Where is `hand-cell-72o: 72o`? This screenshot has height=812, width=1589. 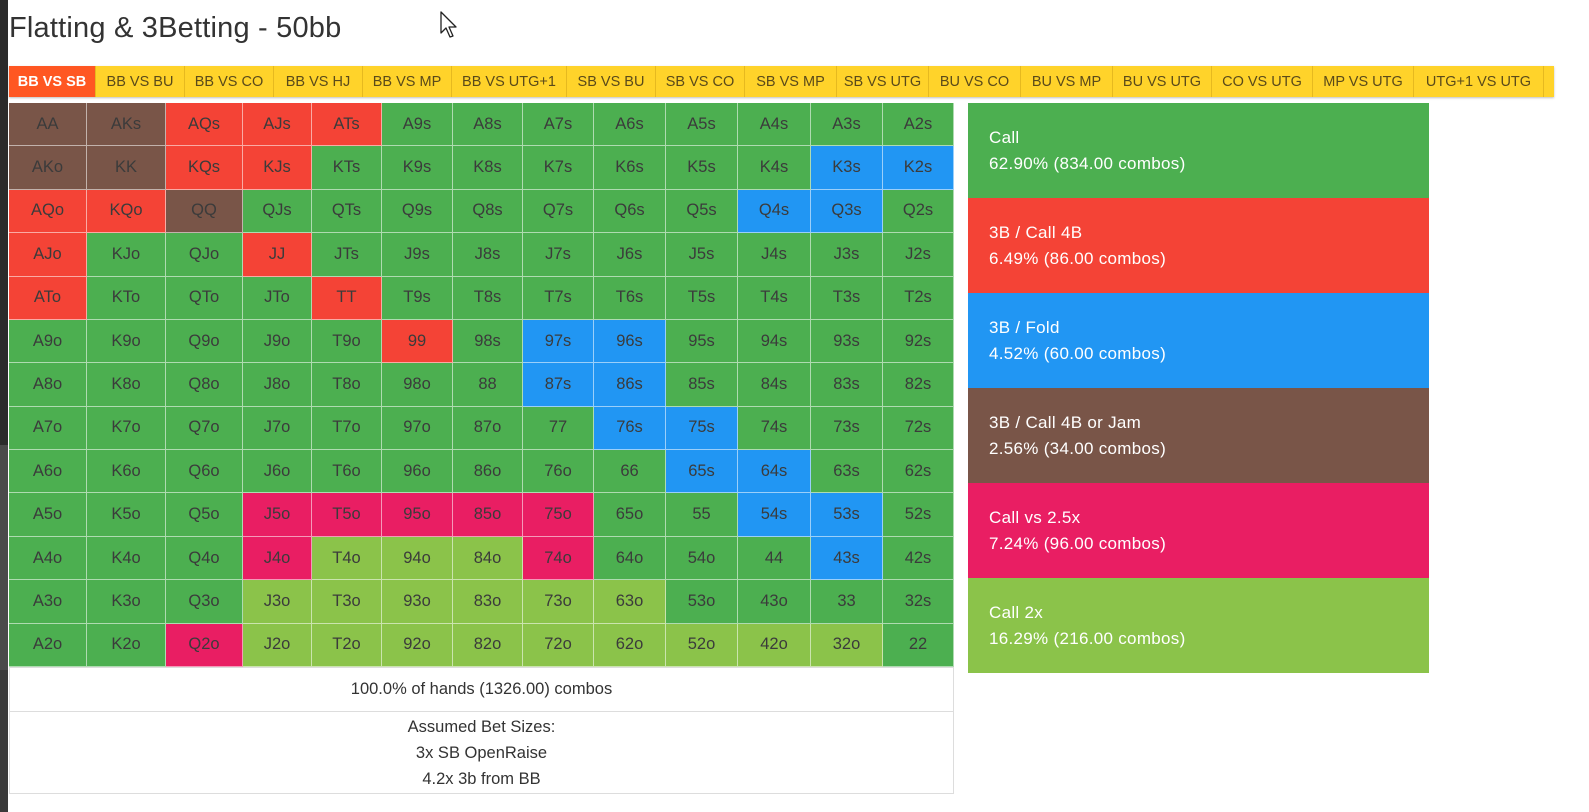
hand-cell-72o: 72o is located at coordinates (558, 645).